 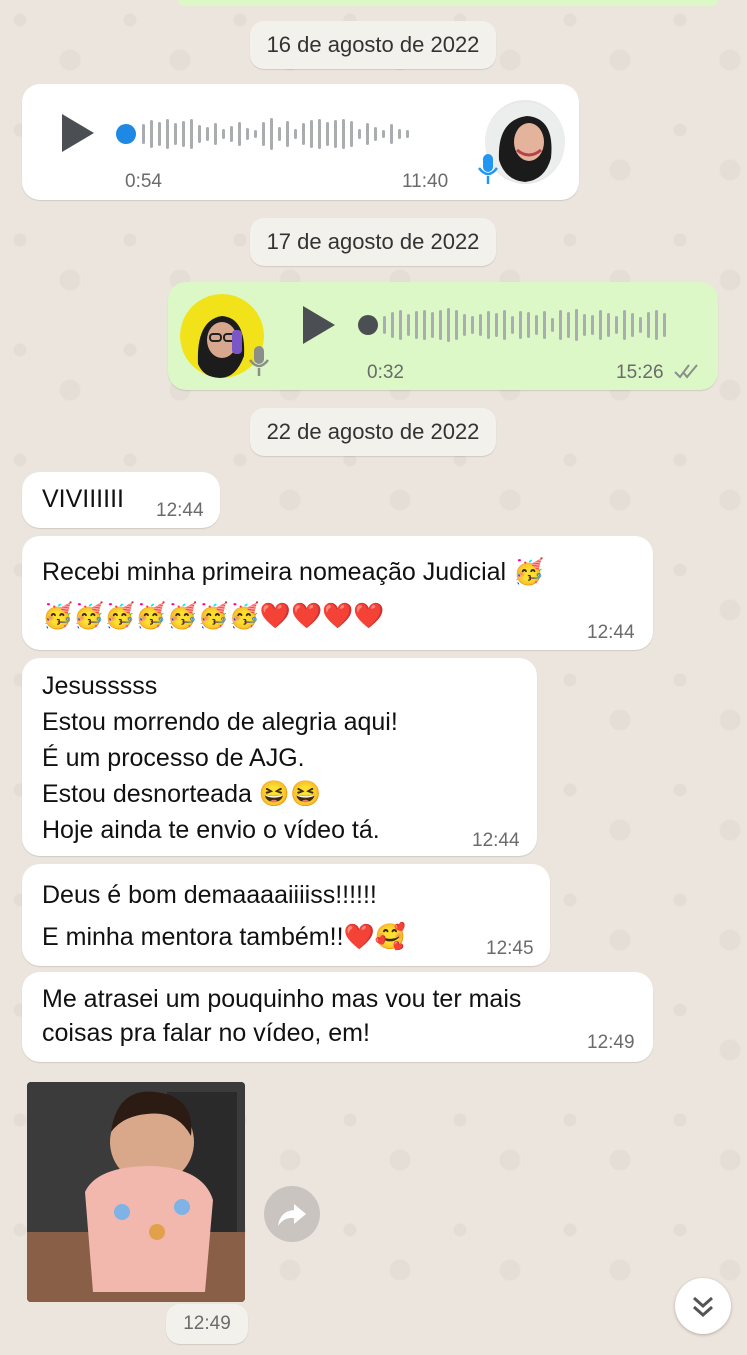 I want to click on forward-button, so click(x=292, y=1214).